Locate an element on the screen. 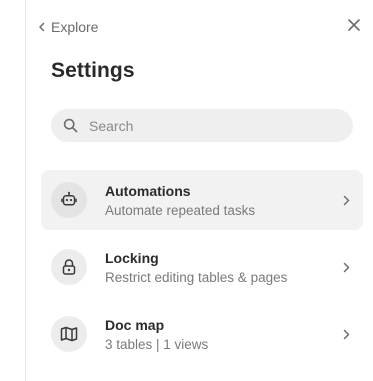 Image resolution: width=373 pixels, height=381 pixels. settings-item-description: Automate repeated tasks is located at coordinates (180, 210).